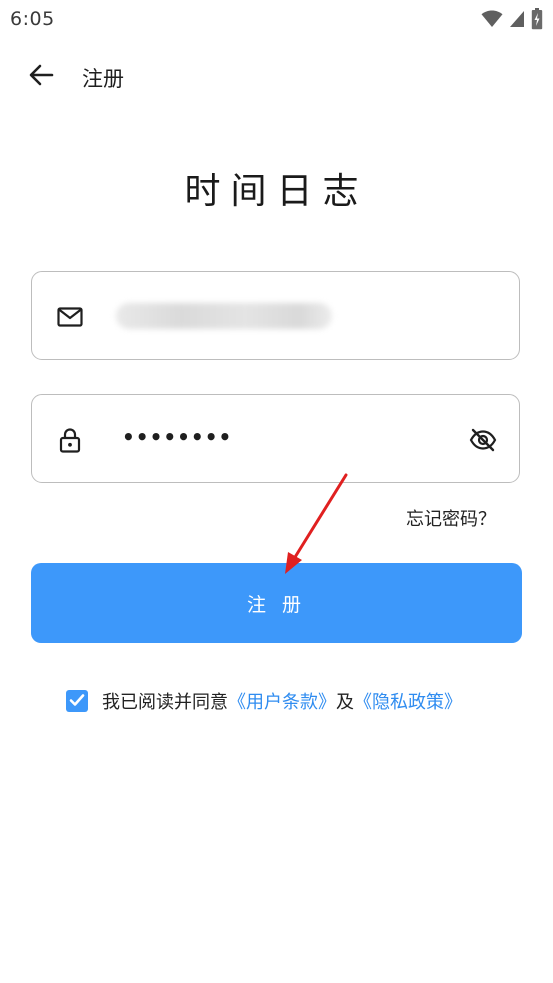  Describe the element at coordinates (32, 19) in the screenshot. I see `status-time: 6:05` at that location.